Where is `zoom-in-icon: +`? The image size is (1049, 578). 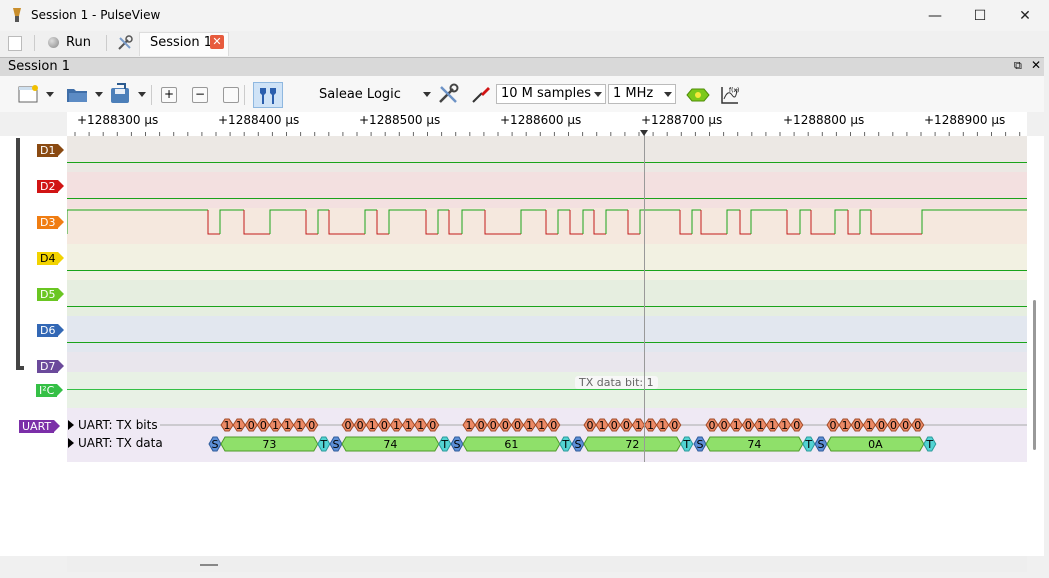 zoom-in-icon: + is located at coordinates (169, 95).